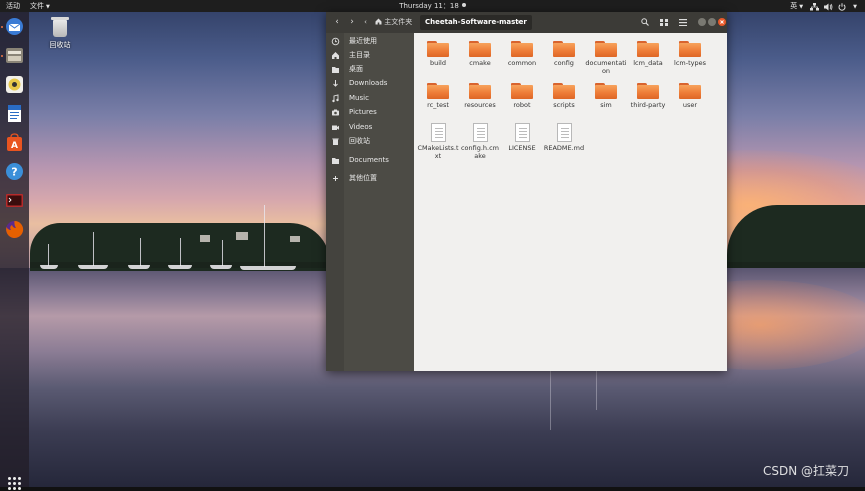 This screenshot has width=865, height=491. Describe the element at coordinates (690, 63) in the screenshot. I see `file-item-label: lcm-types` at that location.